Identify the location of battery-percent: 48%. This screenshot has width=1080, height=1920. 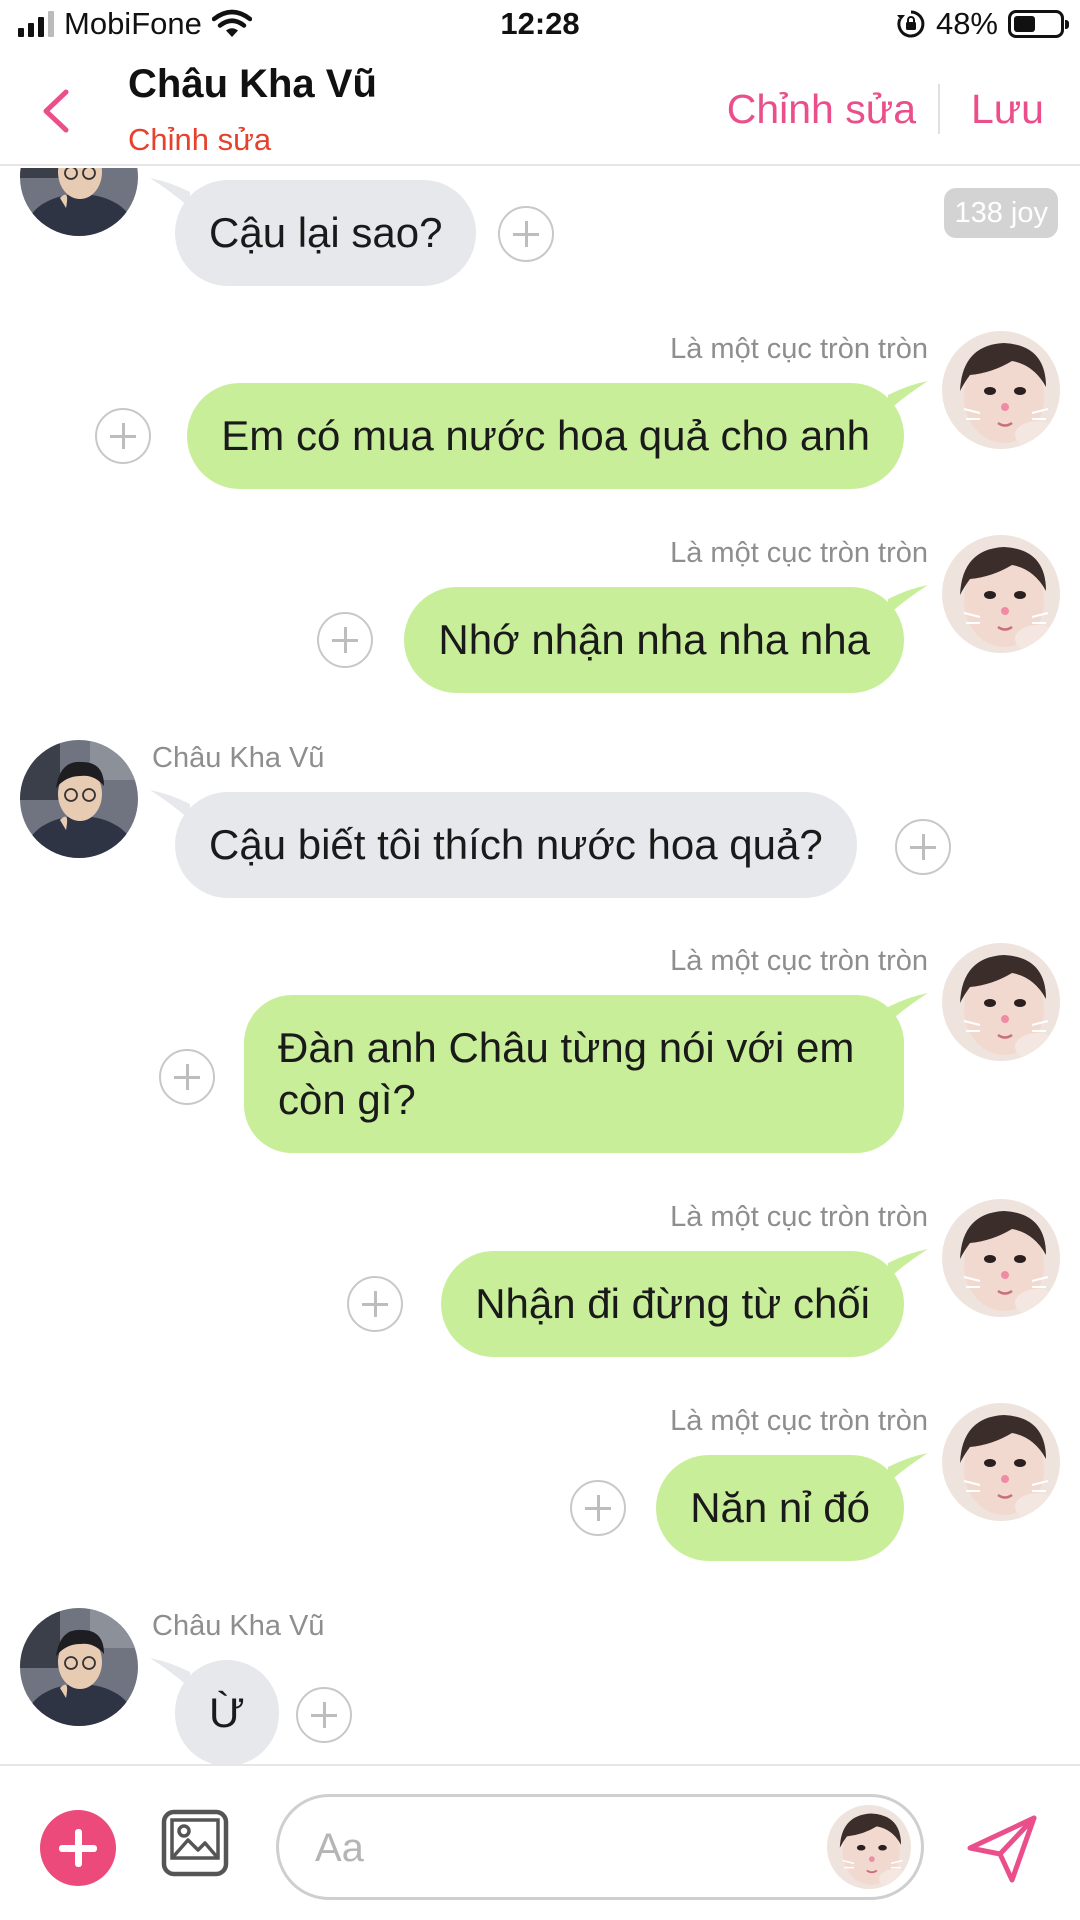
(966, 23).